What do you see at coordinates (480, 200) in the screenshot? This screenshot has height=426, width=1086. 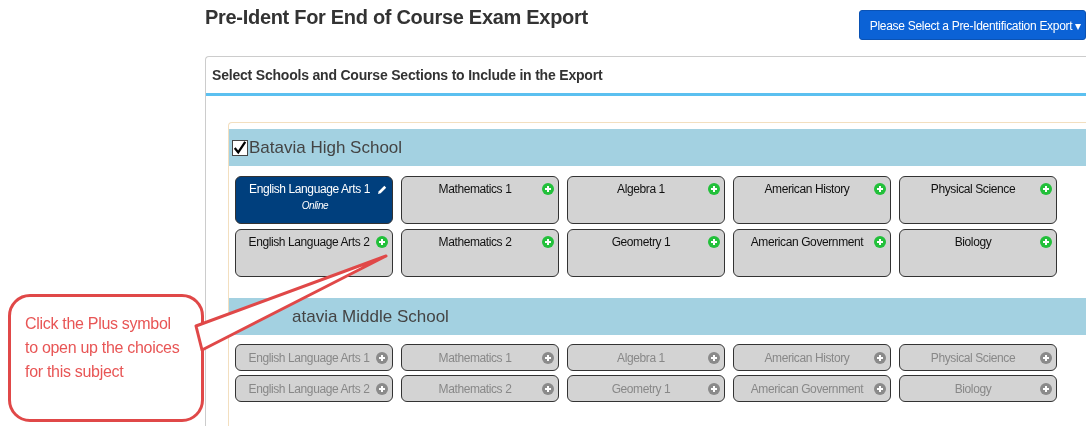 I see `course-button: Mathematics 1` at bounding box center [480, 200].